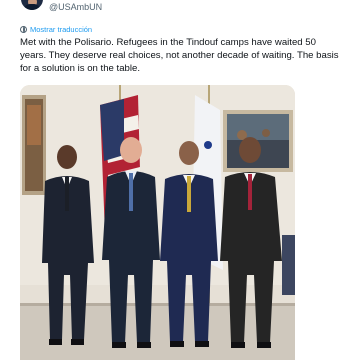 The image size is (360, 360). I want to click on tweet-header: @USAmbUN, so click(180, 7).